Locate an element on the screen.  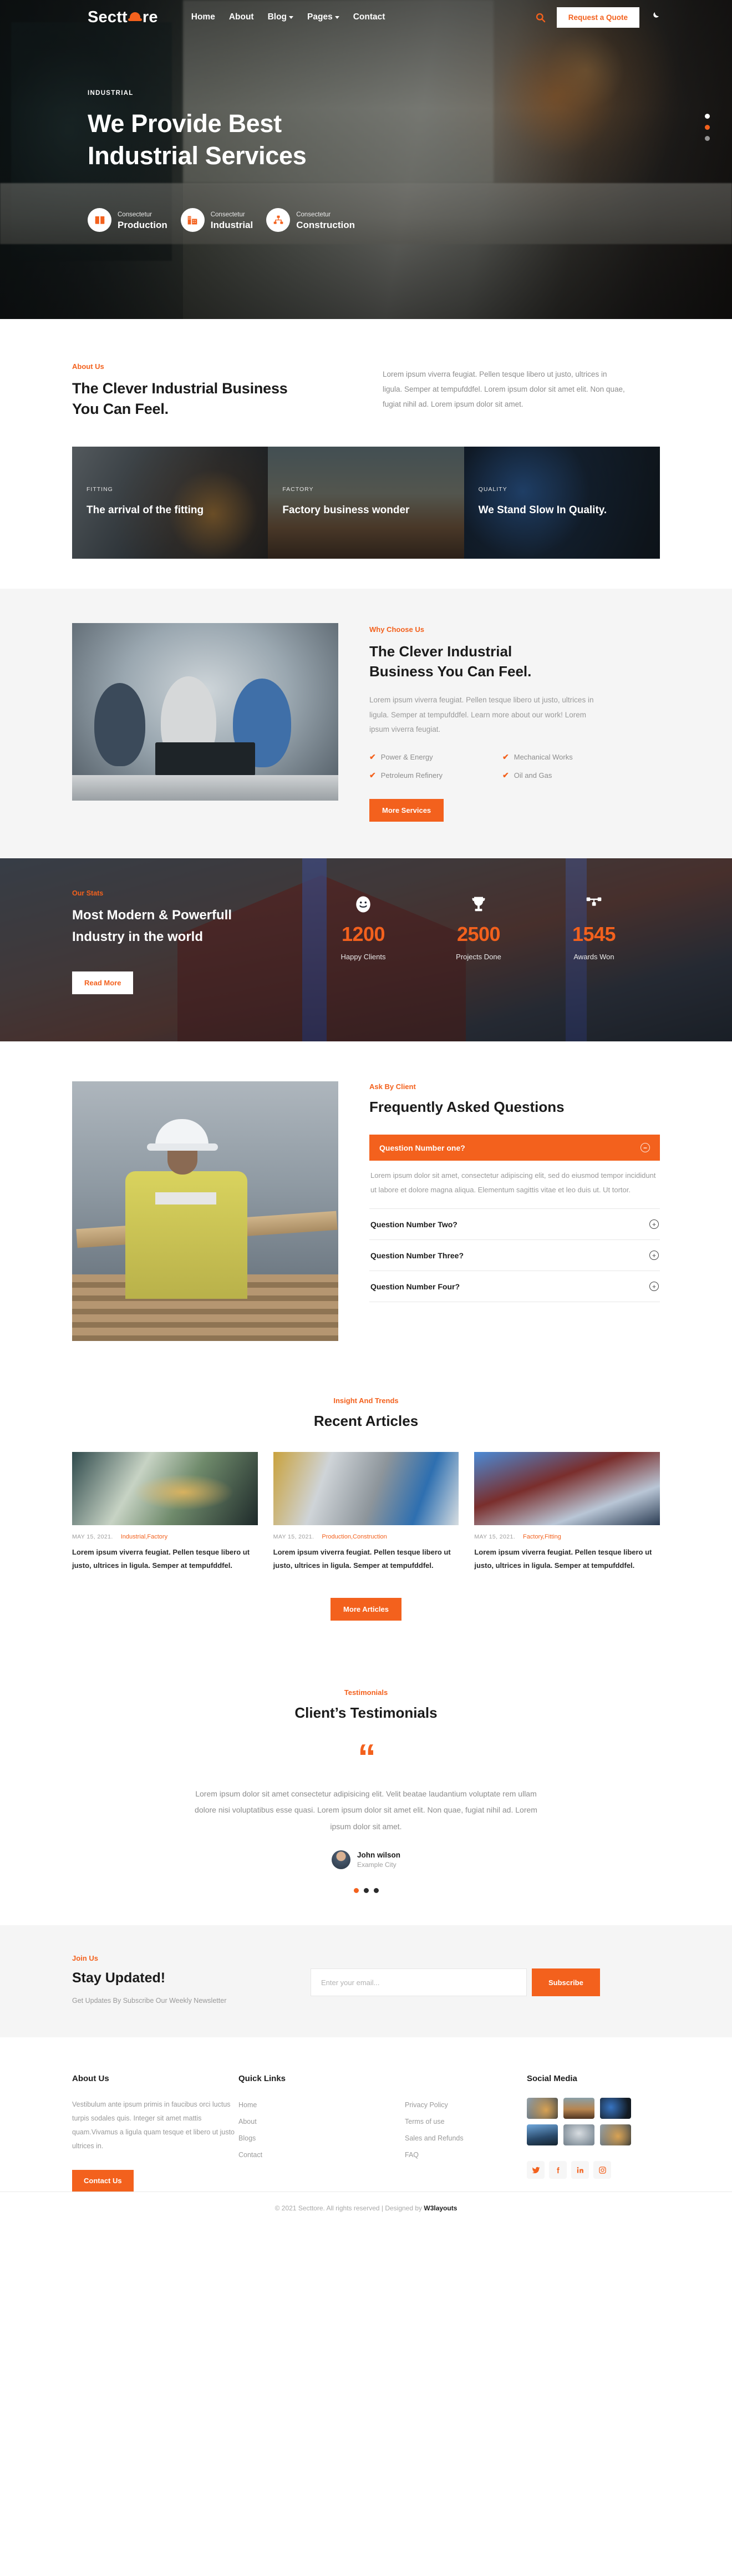
check-icon: ✔ is located at coordinates (372, 757).